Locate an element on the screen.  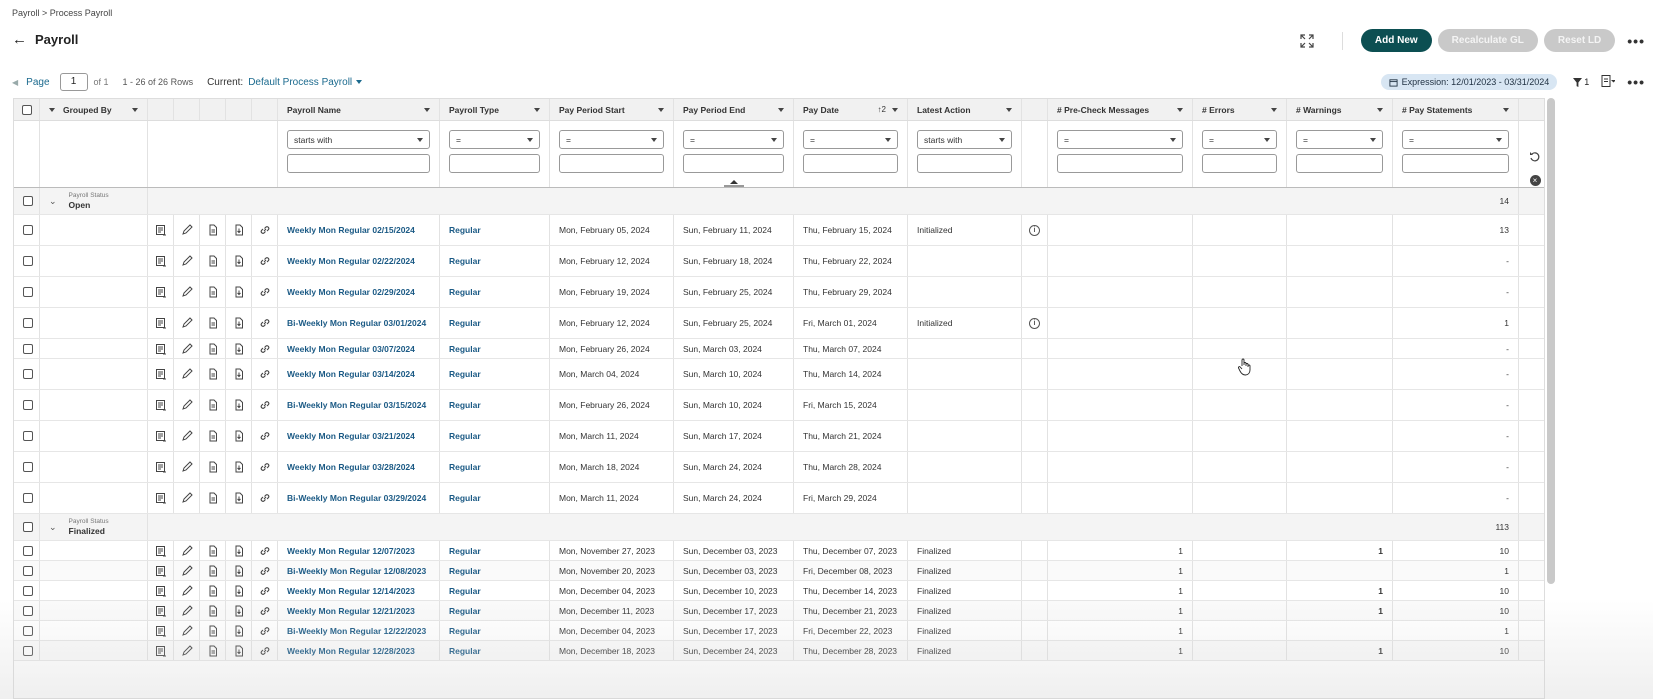
pay-date-header: Pay Date ↑2 is located at coordinates (851, 109).